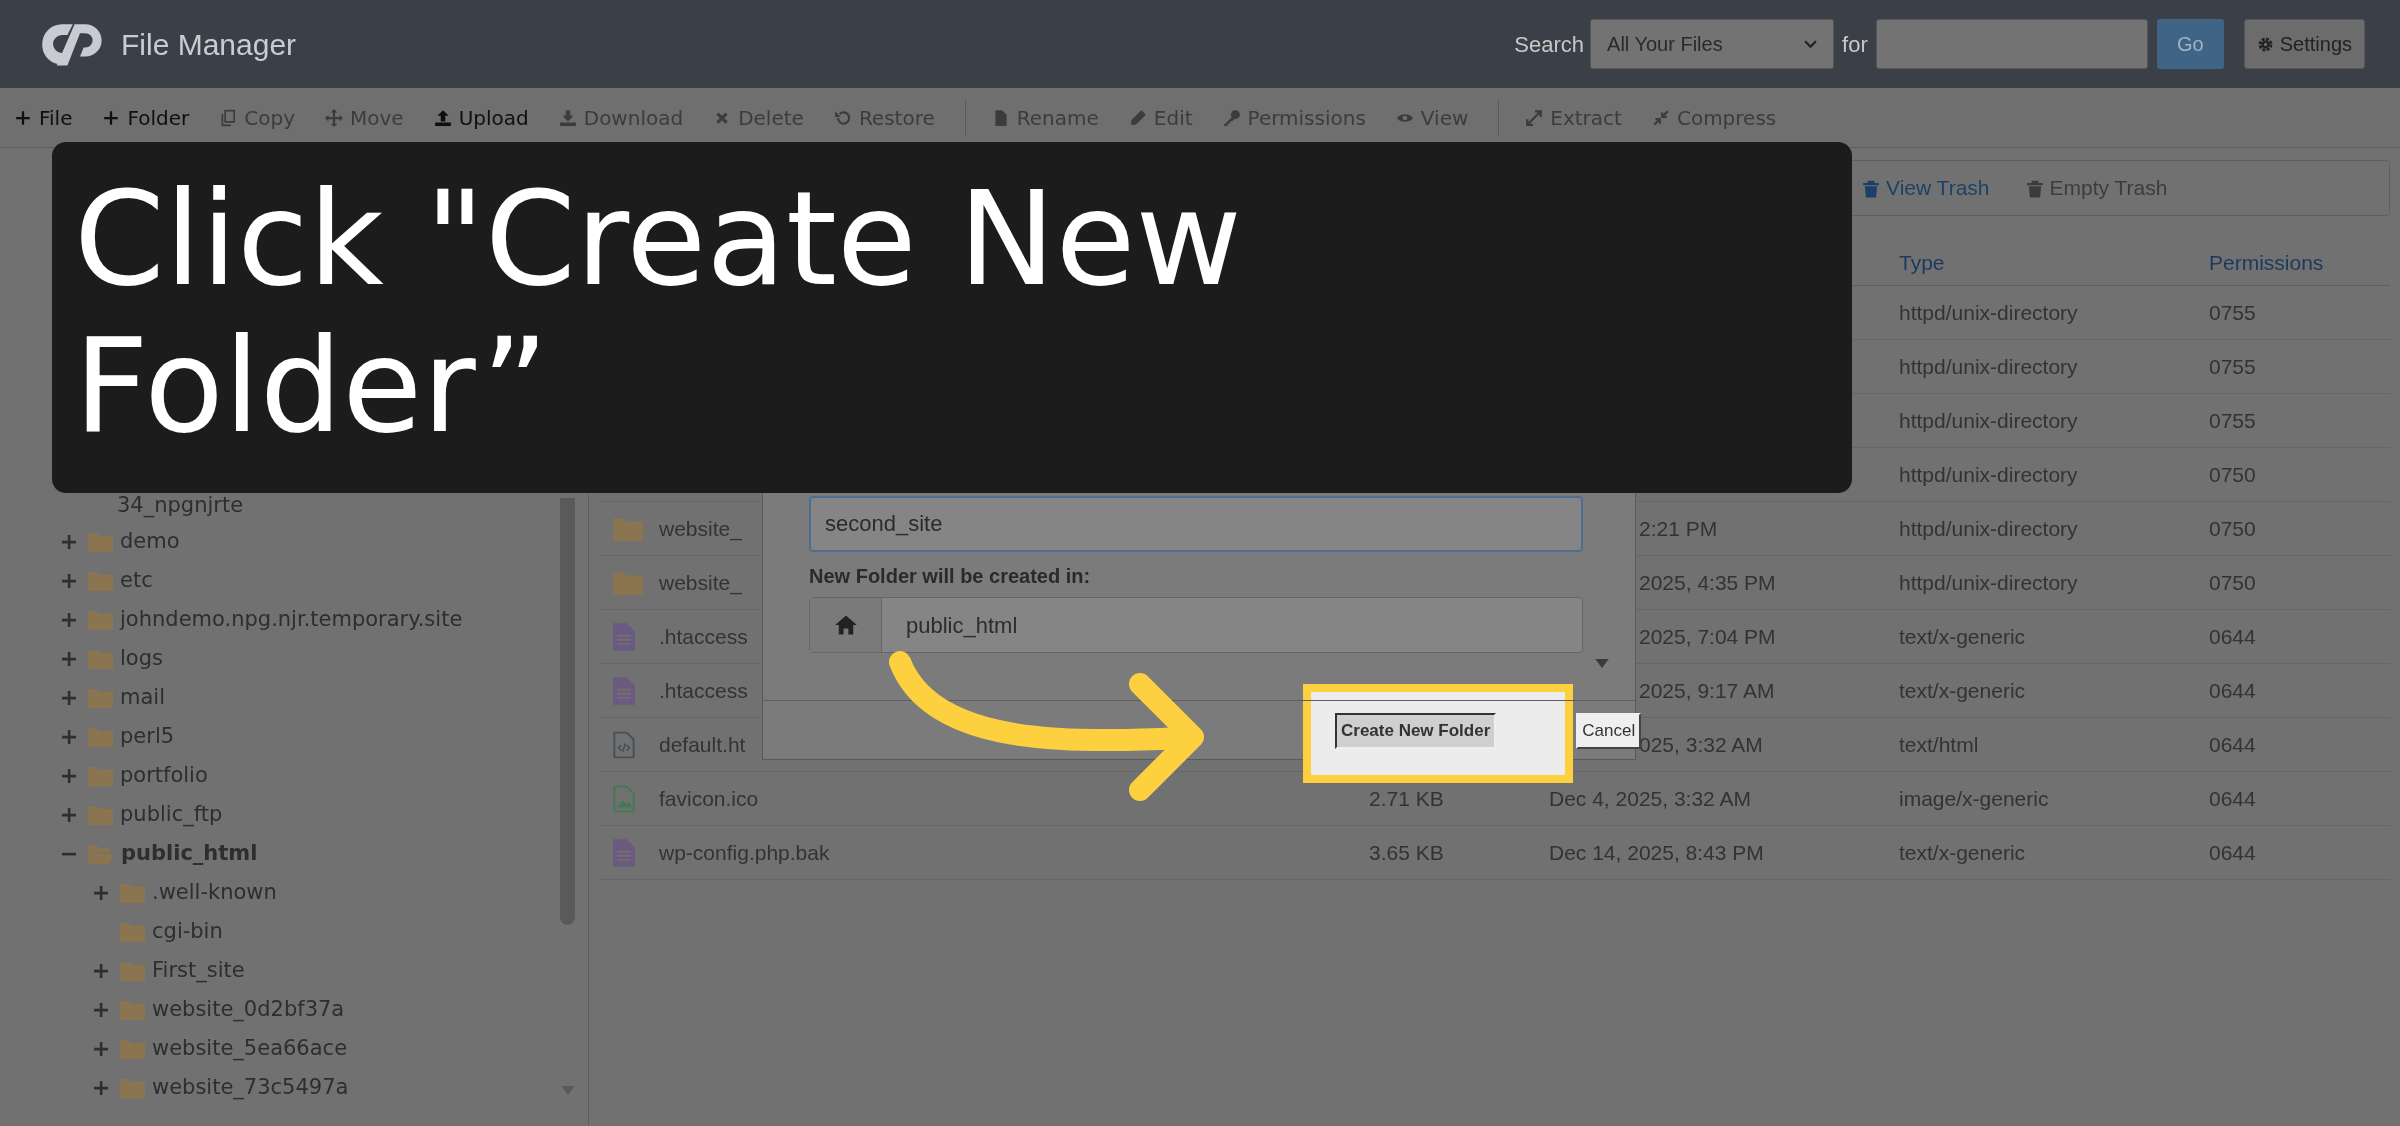  Describe the element at coordinates (1656, 852) in the screenshot. I see `table-cell: Dec 14, 2025, 8:43 PM` at that location.